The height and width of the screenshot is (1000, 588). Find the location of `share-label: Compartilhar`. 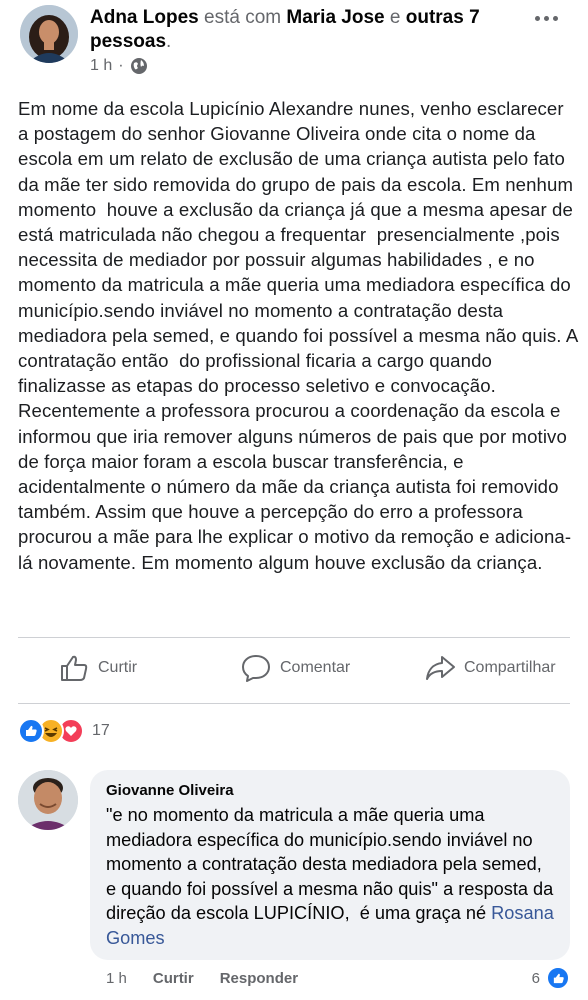

share-label: Compartilhar is located at coordinates (510, 667).